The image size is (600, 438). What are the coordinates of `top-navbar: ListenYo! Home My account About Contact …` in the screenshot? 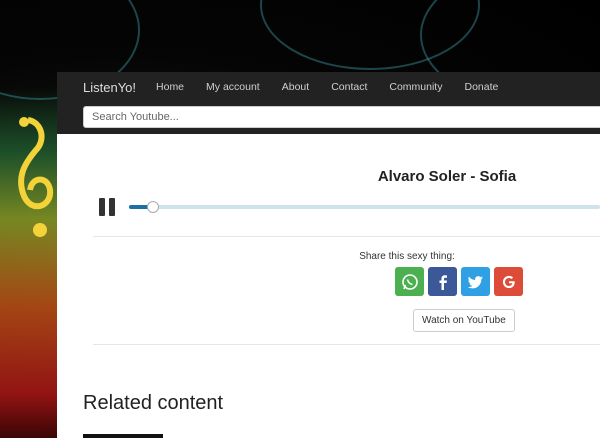 It's located at (328, 103).